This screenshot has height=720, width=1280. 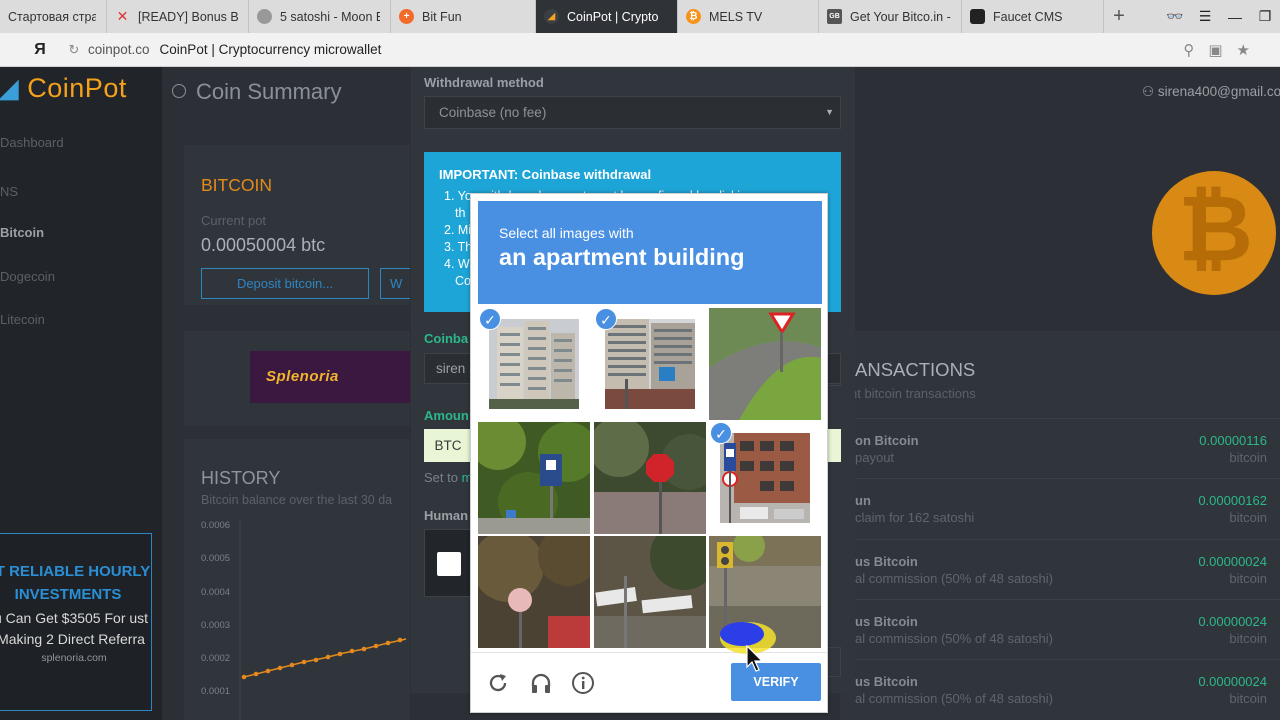 I want to click on splenoria-banner-panel: Splenoria, so click(x=297, y=378).